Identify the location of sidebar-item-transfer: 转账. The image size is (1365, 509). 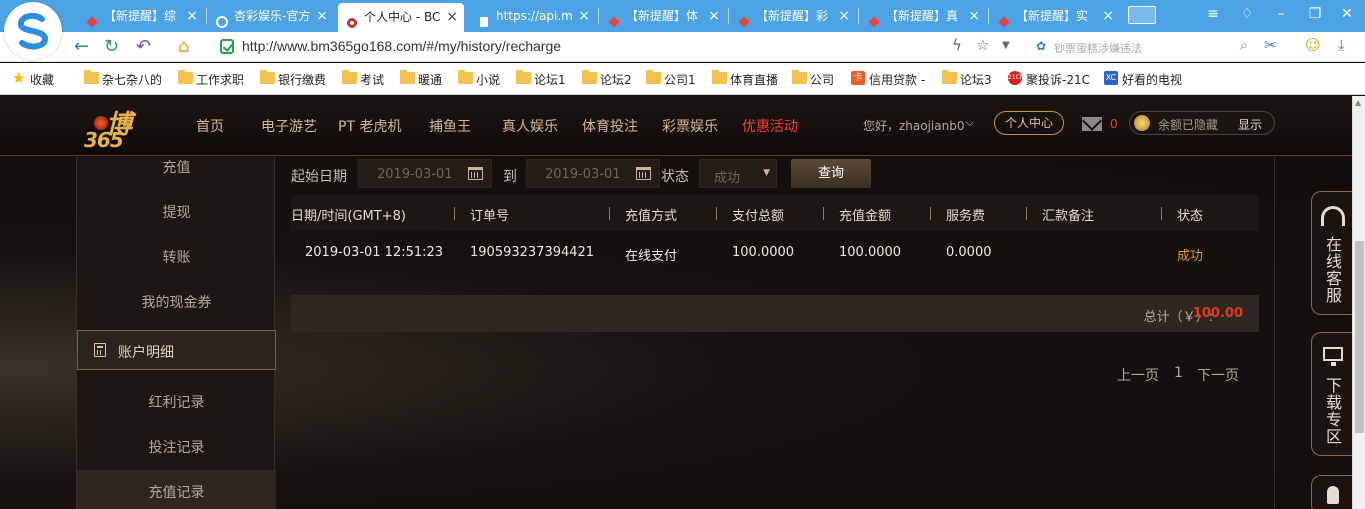
(176, 257).